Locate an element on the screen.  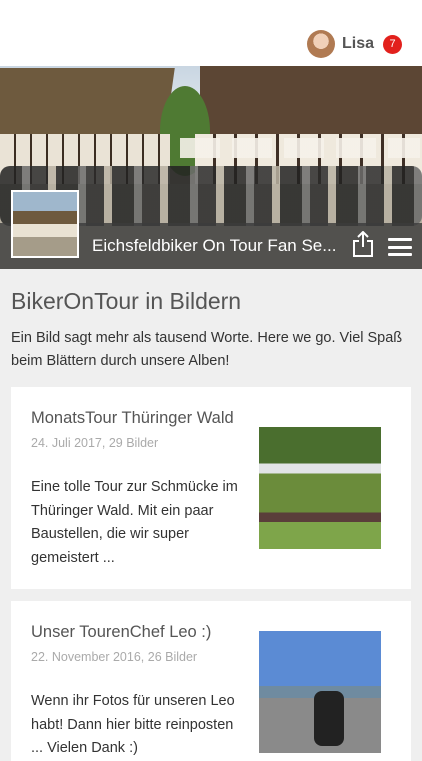
username: Lisa is located at coordinates (358, 44).